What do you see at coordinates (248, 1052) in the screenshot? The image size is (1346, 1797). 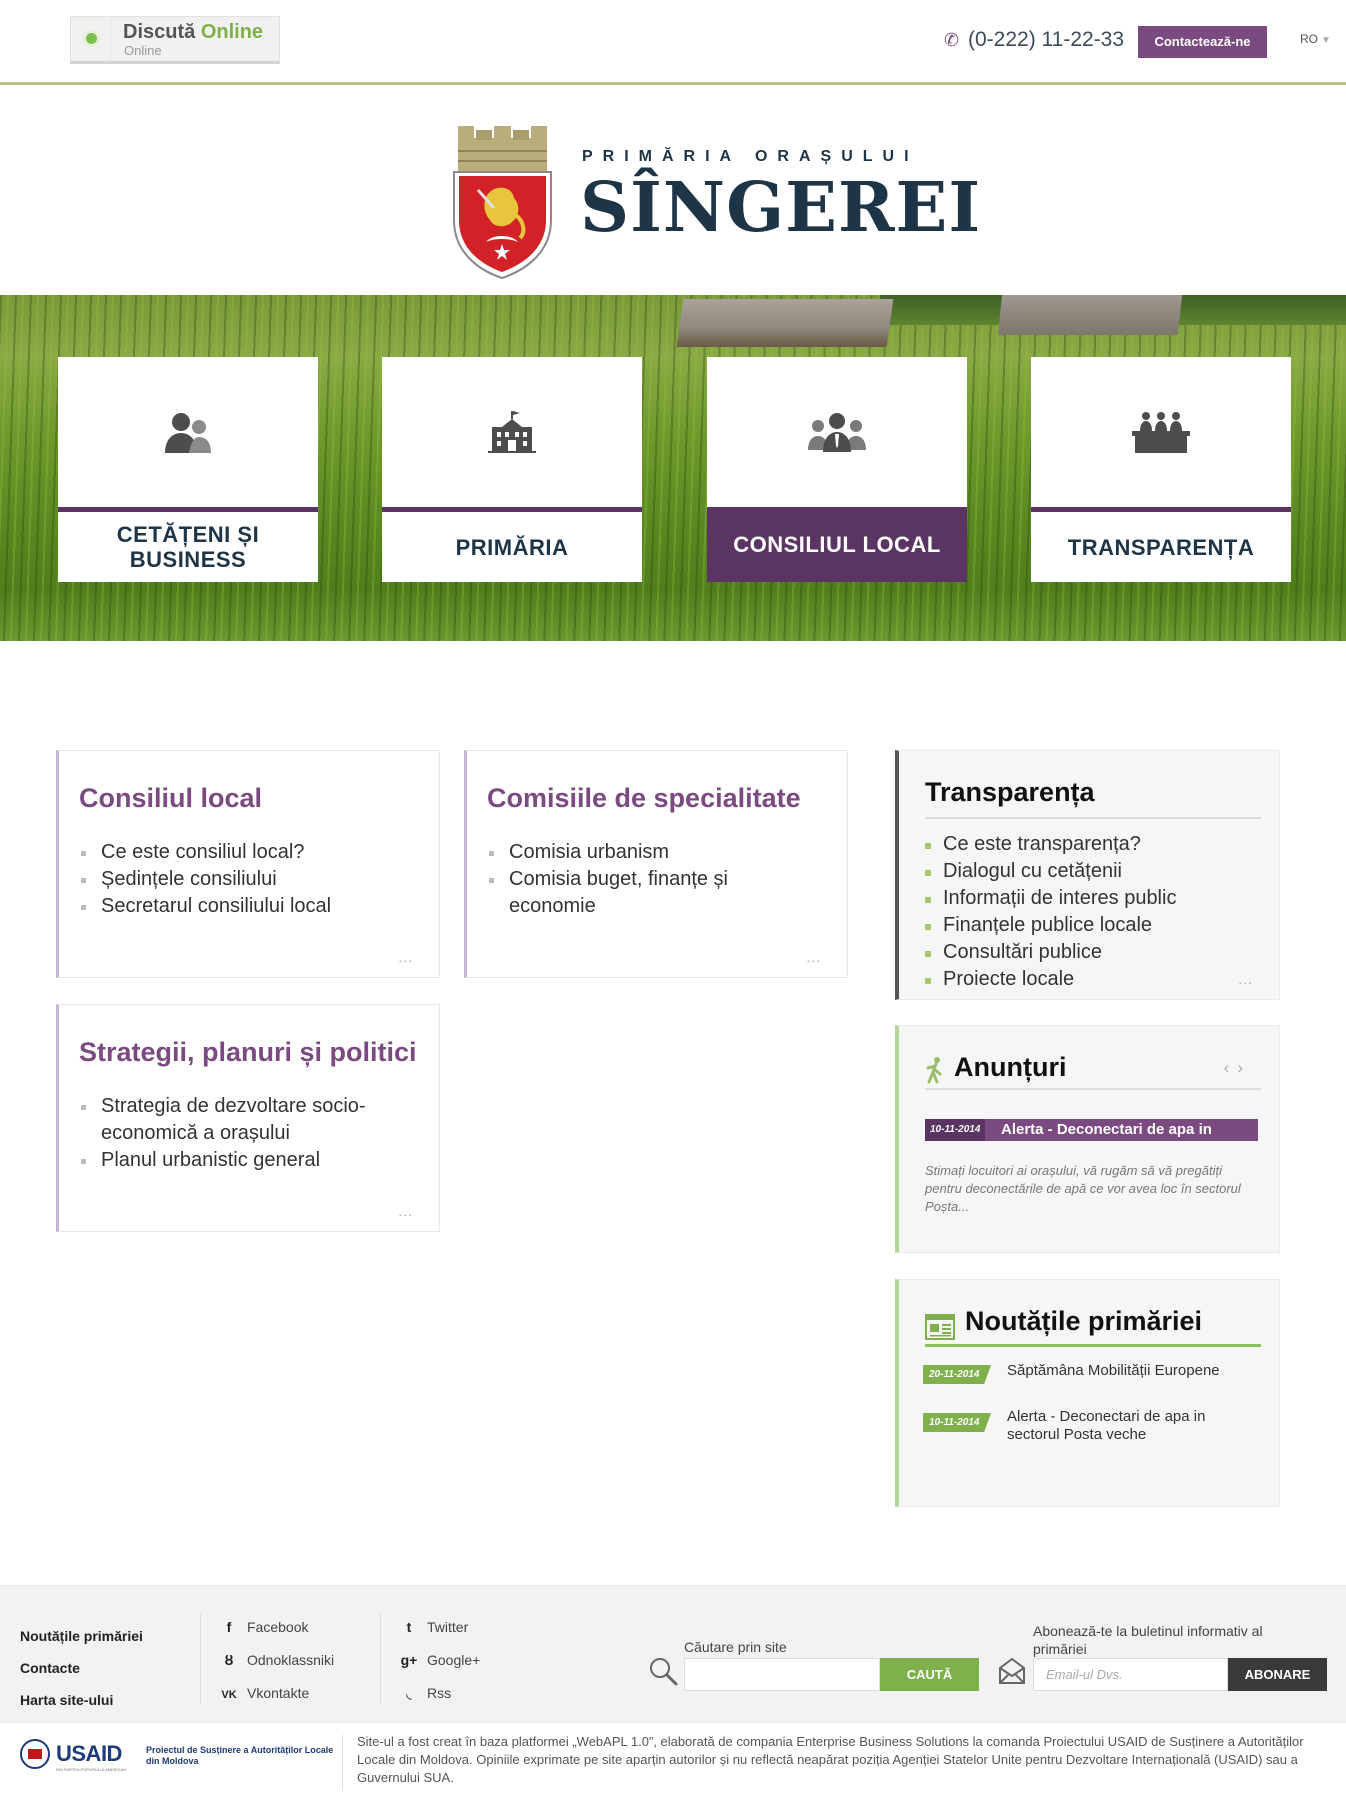 I see `card-title: Strategii, planuri și politici` at bounding box center [248, 1052].